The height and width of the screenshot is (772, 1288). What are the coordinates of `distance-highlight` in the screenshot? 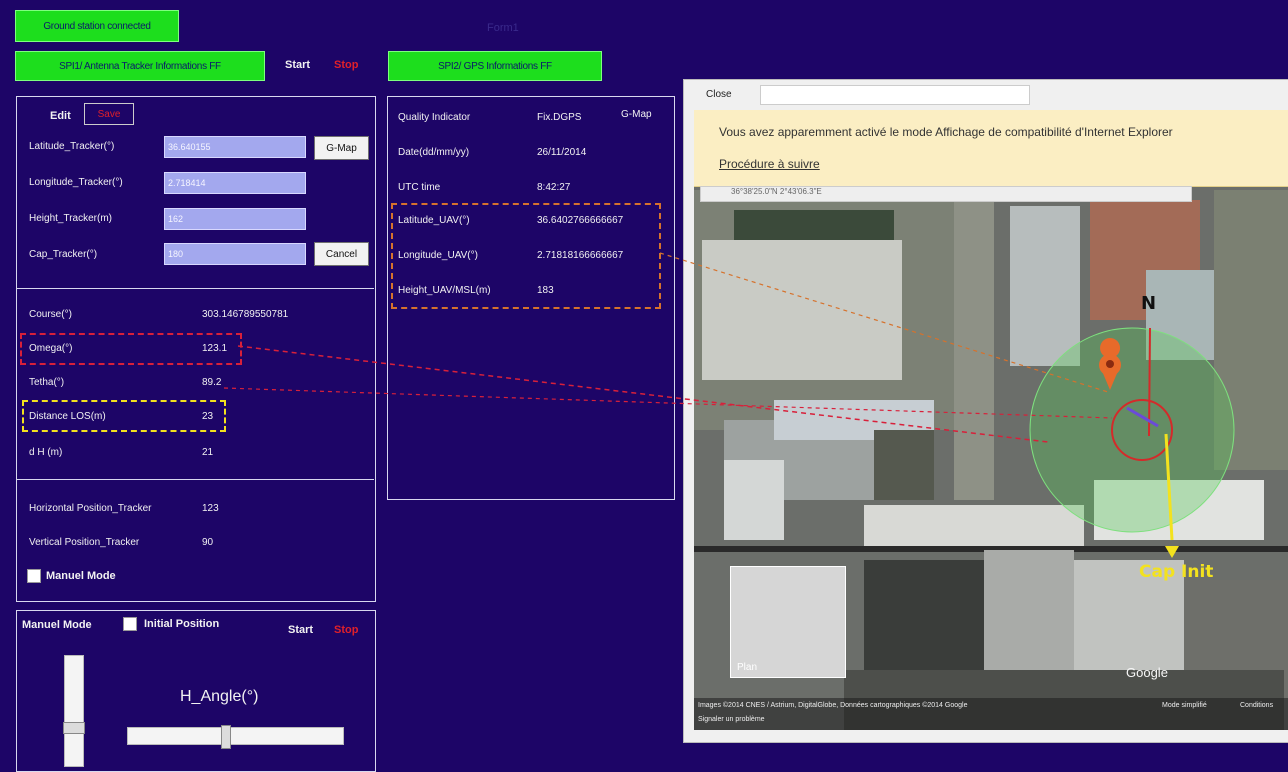 It's located at (124, 416).